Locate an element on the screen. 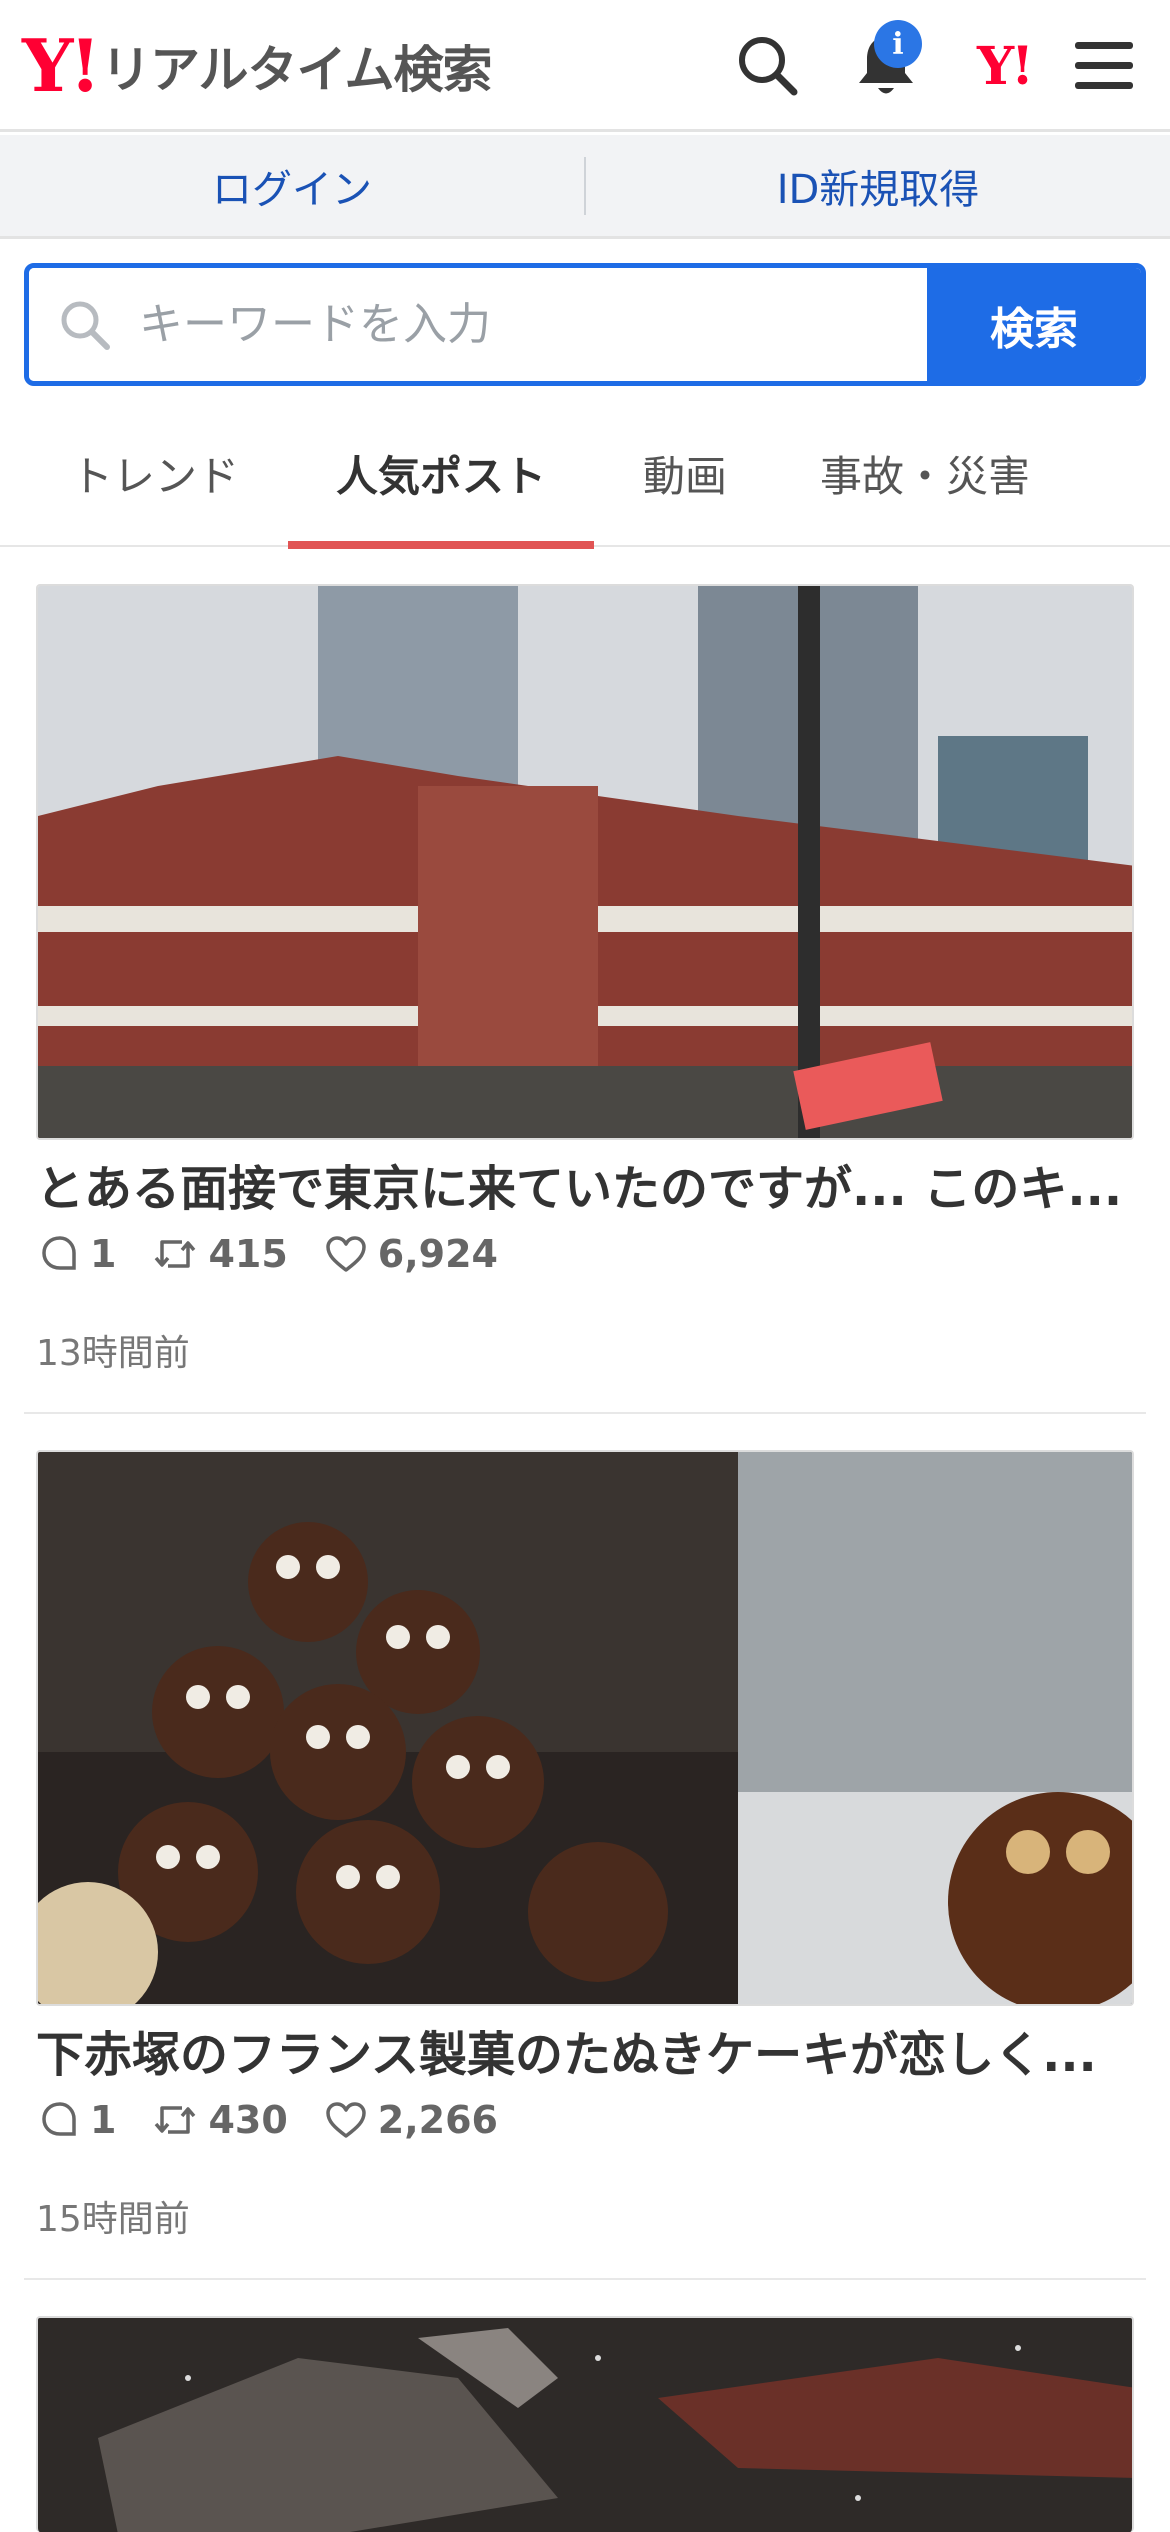  repost-count: 415 is located at coordinates (220, 1254).